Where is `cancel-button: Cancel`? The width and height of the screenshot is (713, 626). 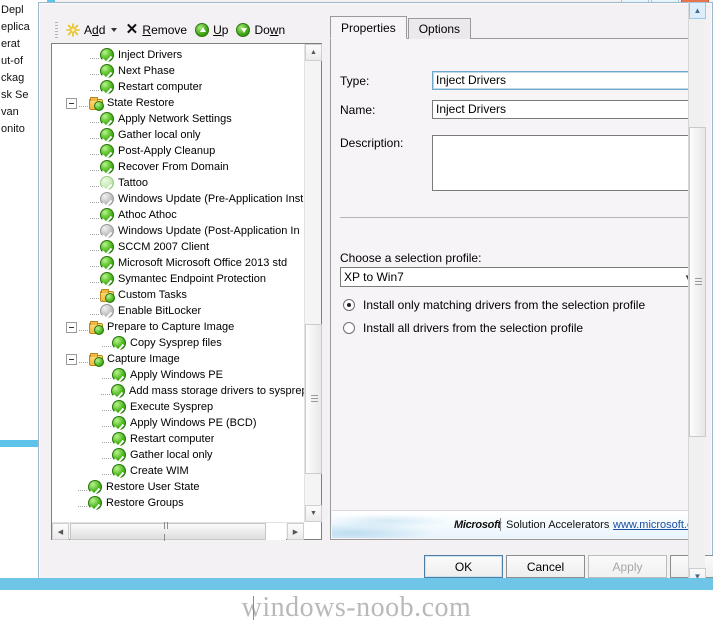 cancel-button: Cancel is located at coordinates (545, 566).